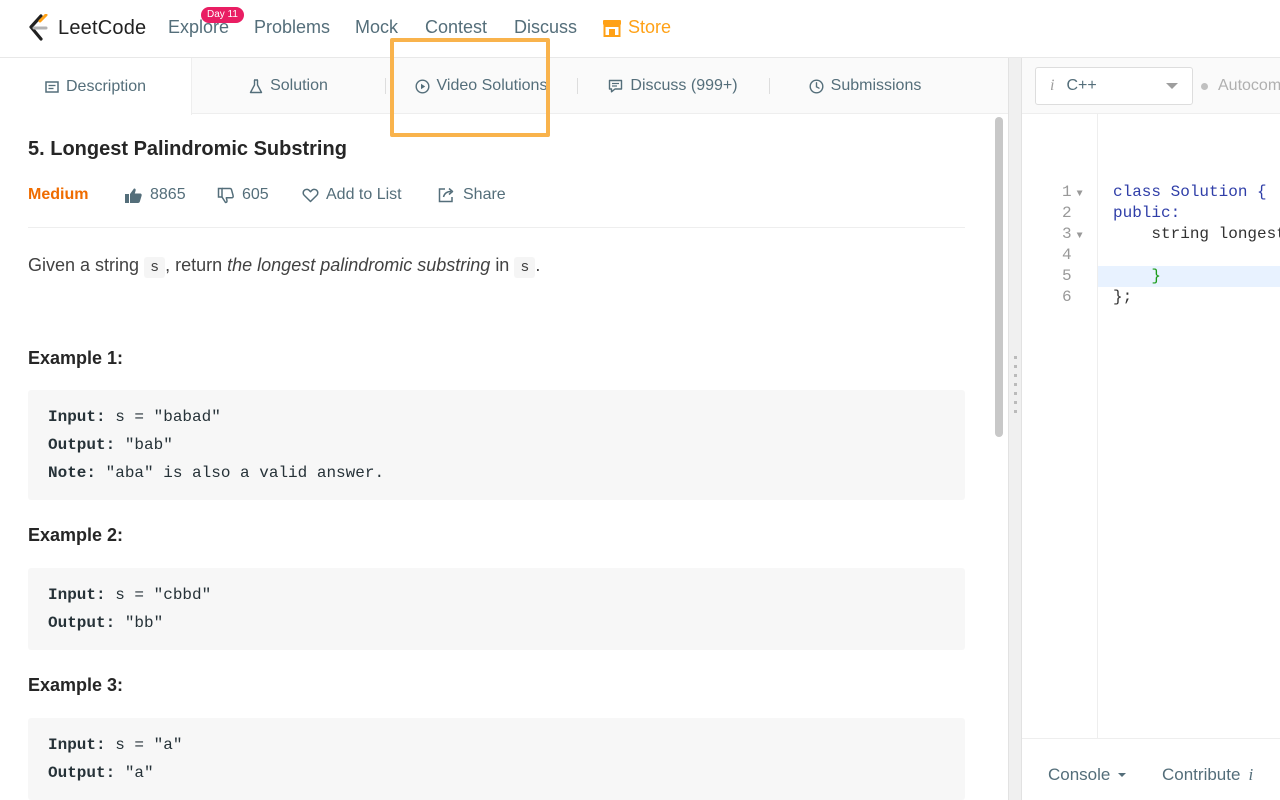 The height and width of the screenshot is (800, 1280). Describe the element at coordinates (1067, 255) in the screenshot. I see `line-number: 4` at that location.